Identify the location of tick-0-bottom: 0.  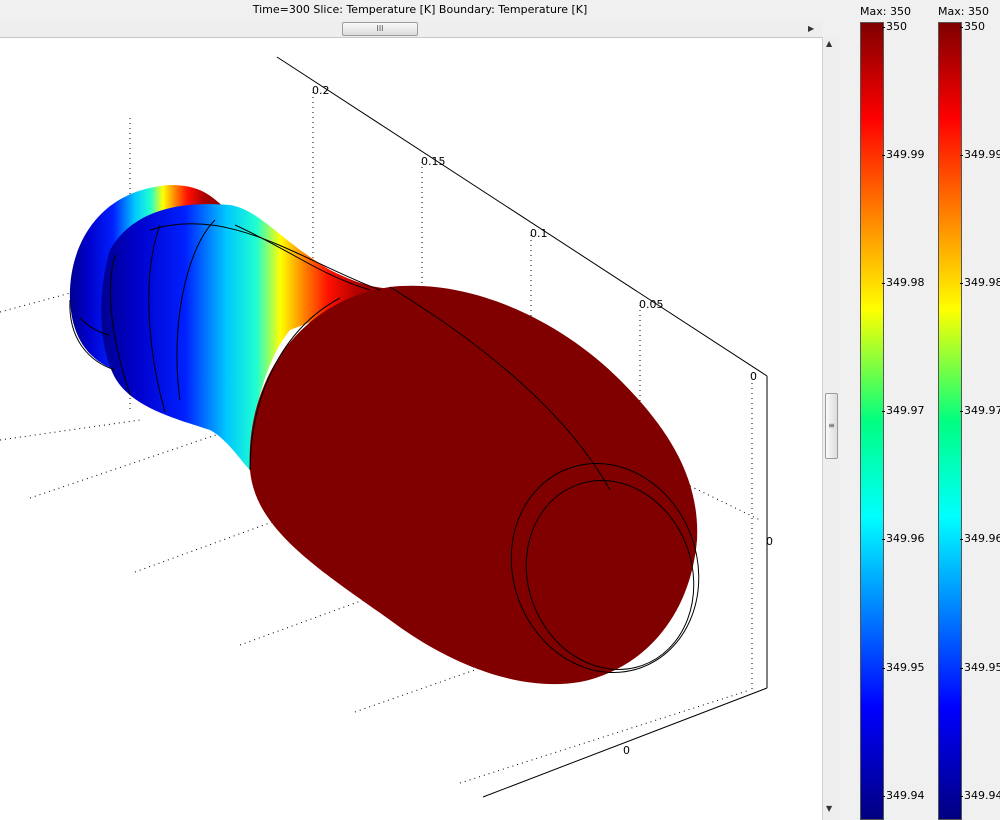
(626, 750).